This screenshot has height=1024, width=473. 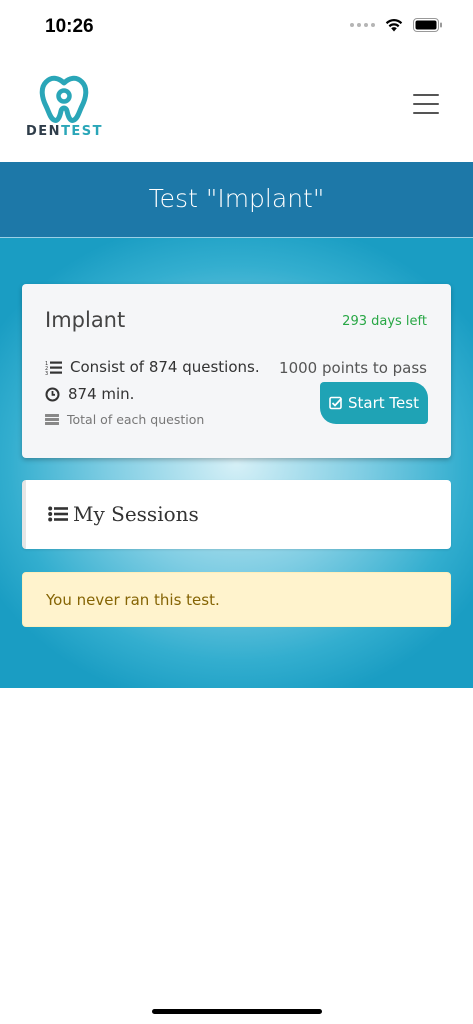 I want to click on svg-text: 3, so click(x=46, y=373).